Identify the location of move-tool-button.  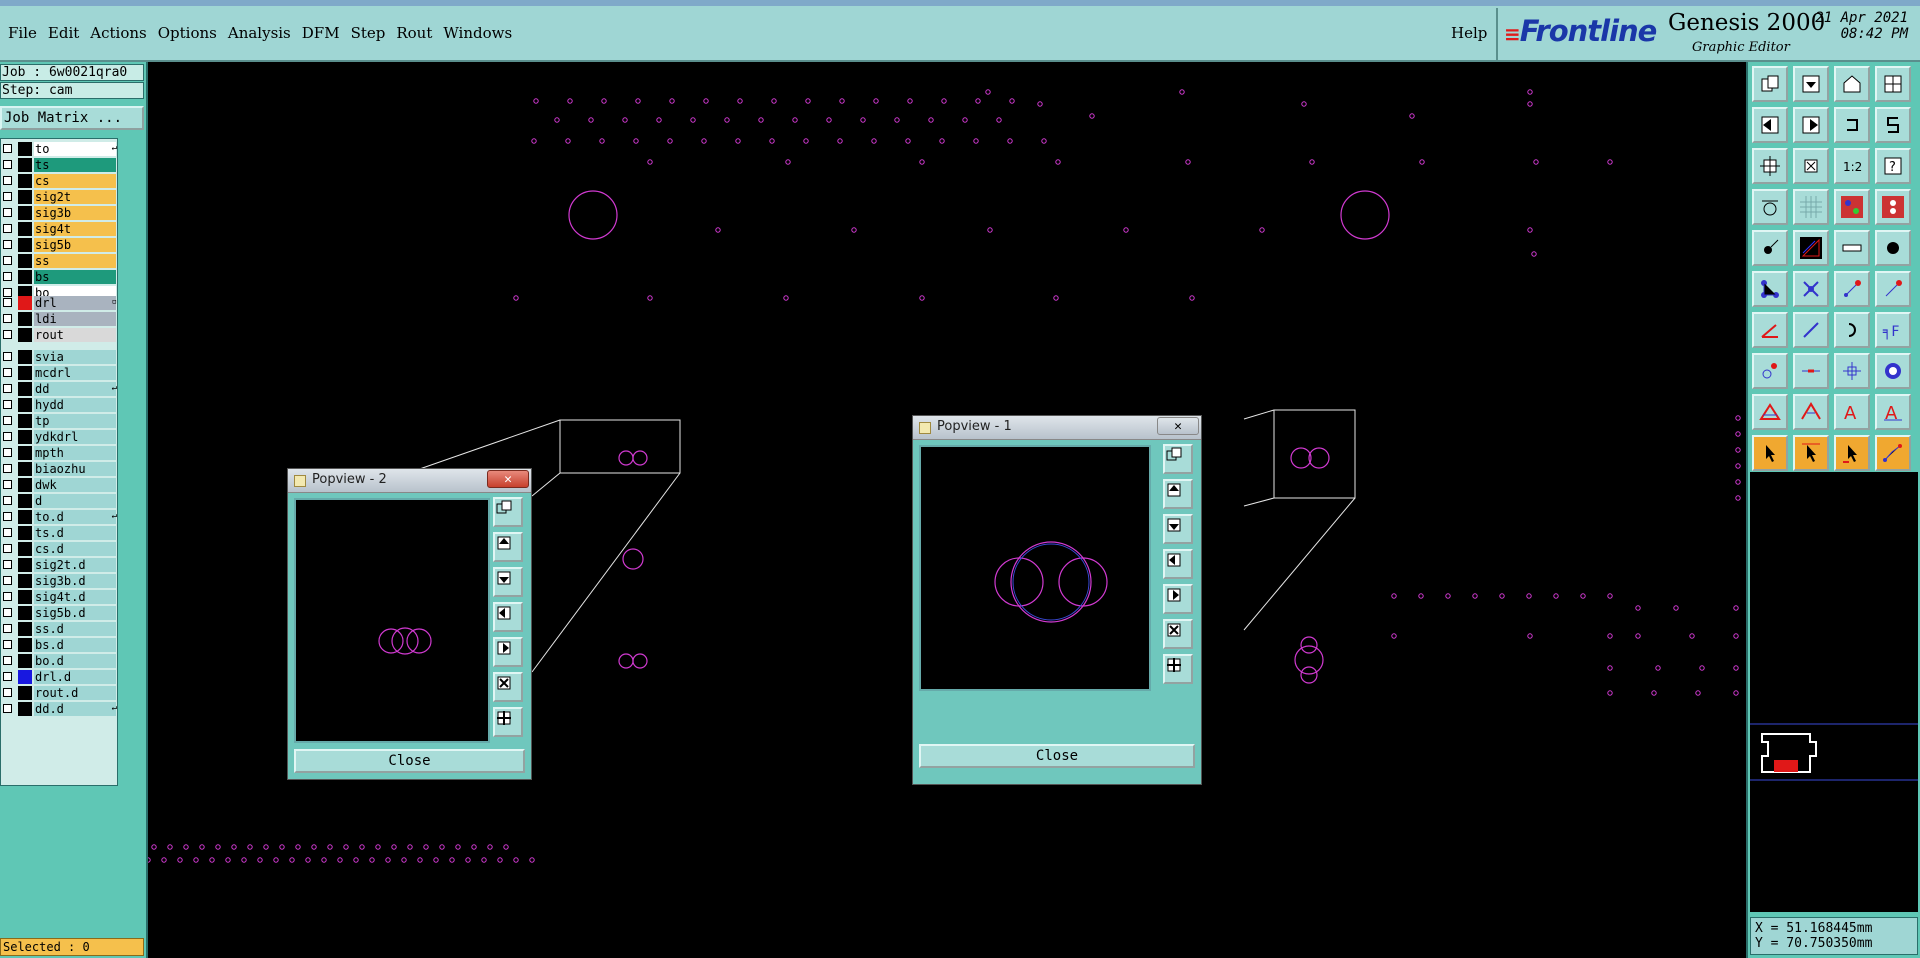
(1811, 84).